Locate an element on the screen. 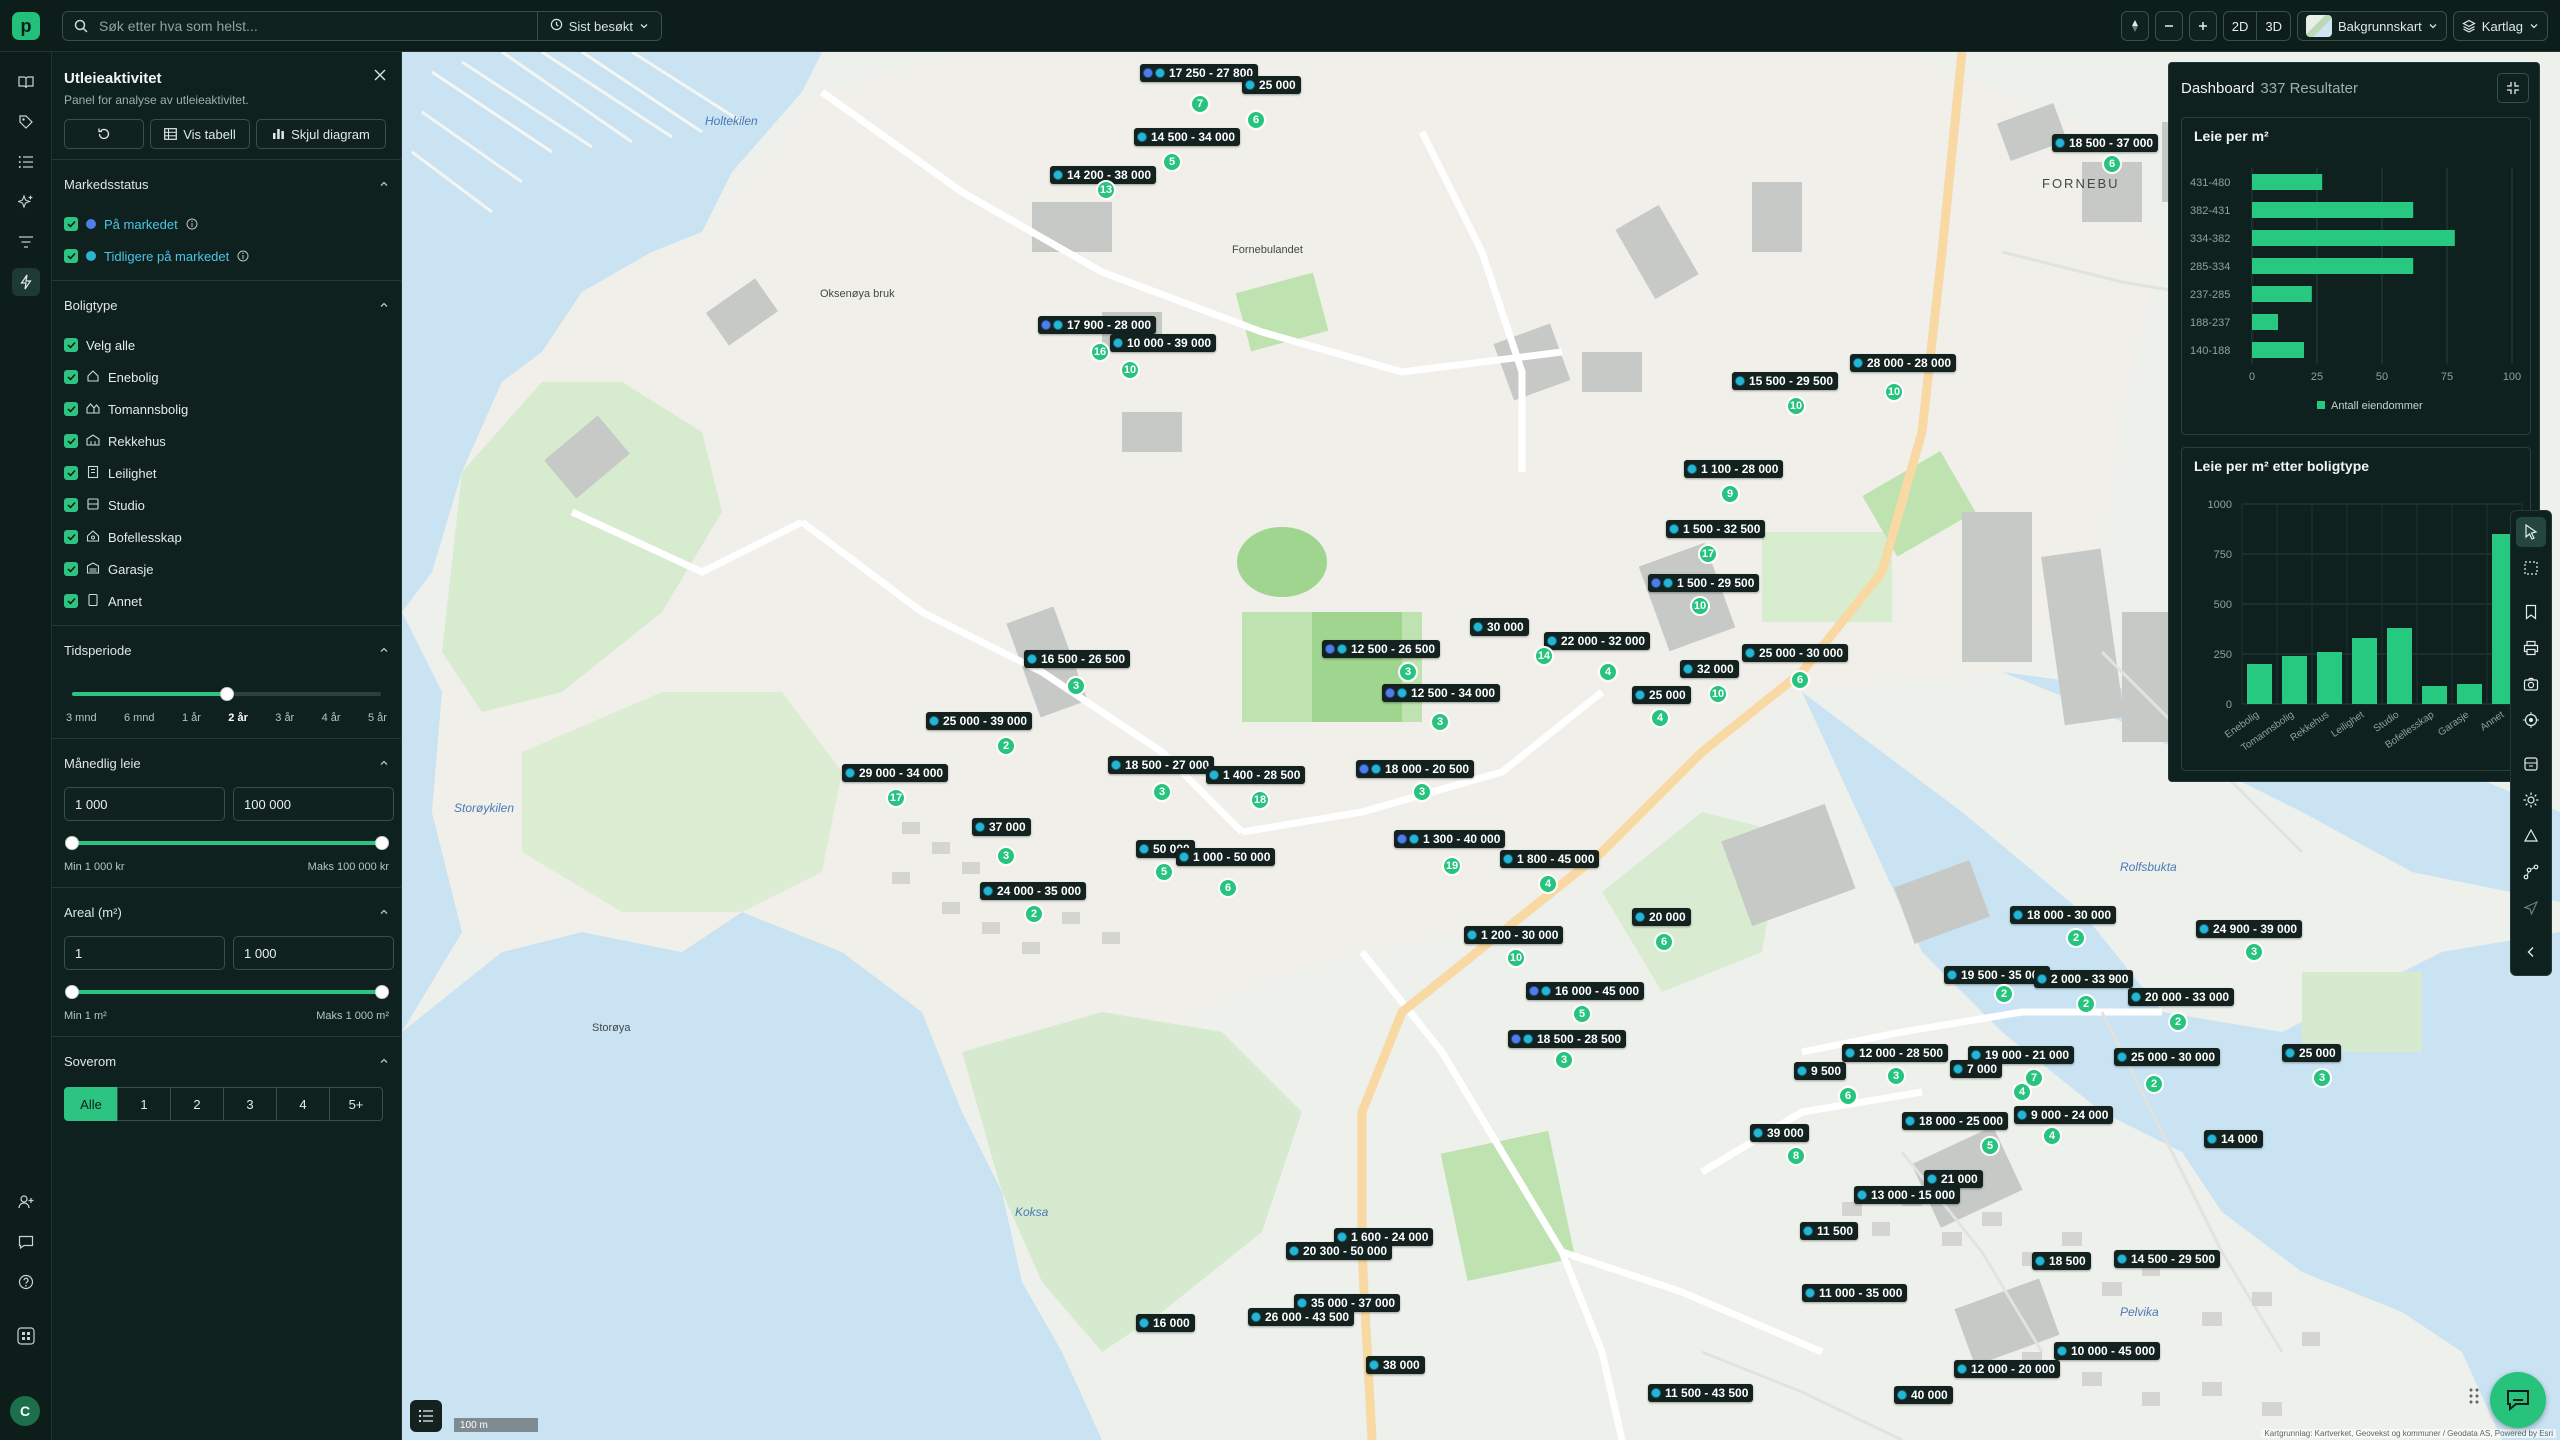 The image size is (2560, 1440). listing-price-marker: 16 500 - 26 500 is located at coordinates (1077, 659).